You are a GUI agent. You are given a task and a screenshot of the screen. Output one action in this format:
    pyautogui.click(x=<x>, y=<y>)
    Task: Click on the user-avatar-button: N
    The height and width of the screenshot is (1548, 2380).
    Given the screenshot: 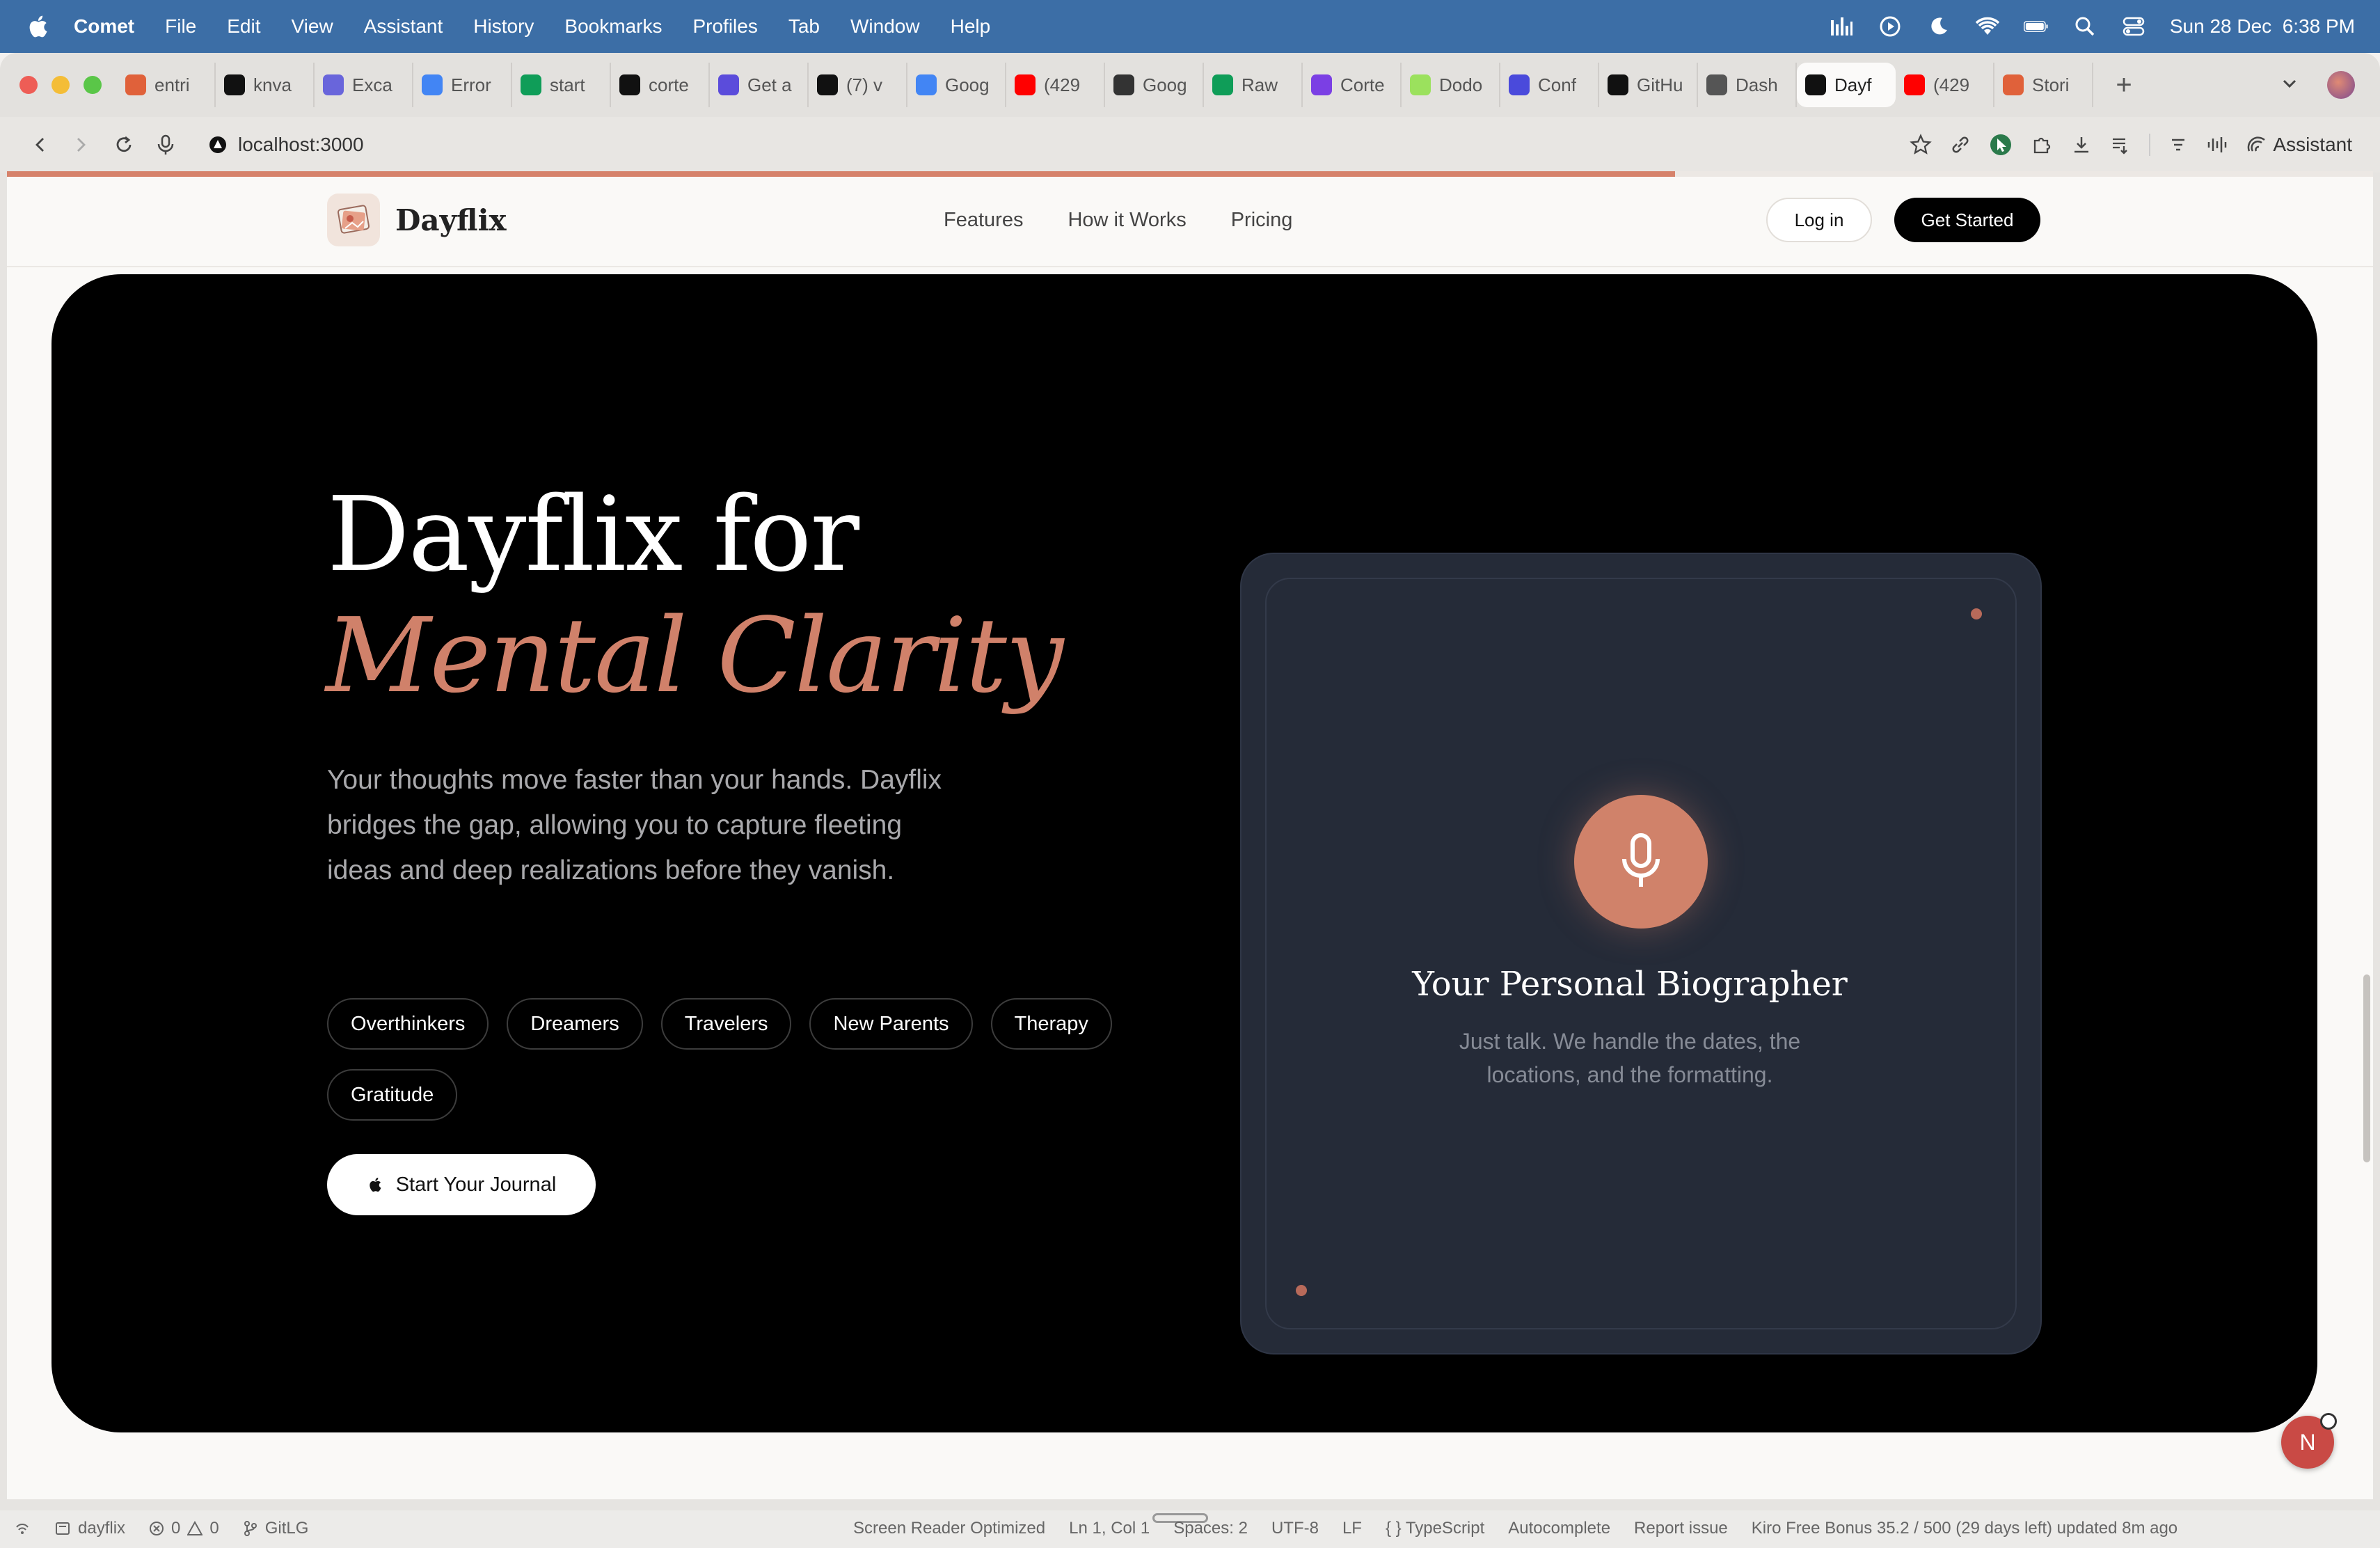 What is the action you would take?
    pyautogui.click(x=2309, y=1441)
    